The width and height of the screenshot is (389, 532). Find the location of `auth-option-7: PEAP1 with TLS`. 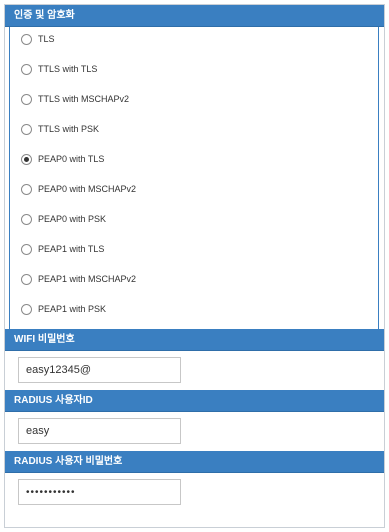

auth-option-7: PEAP1 with TLS is located at coordinates (57, 249).